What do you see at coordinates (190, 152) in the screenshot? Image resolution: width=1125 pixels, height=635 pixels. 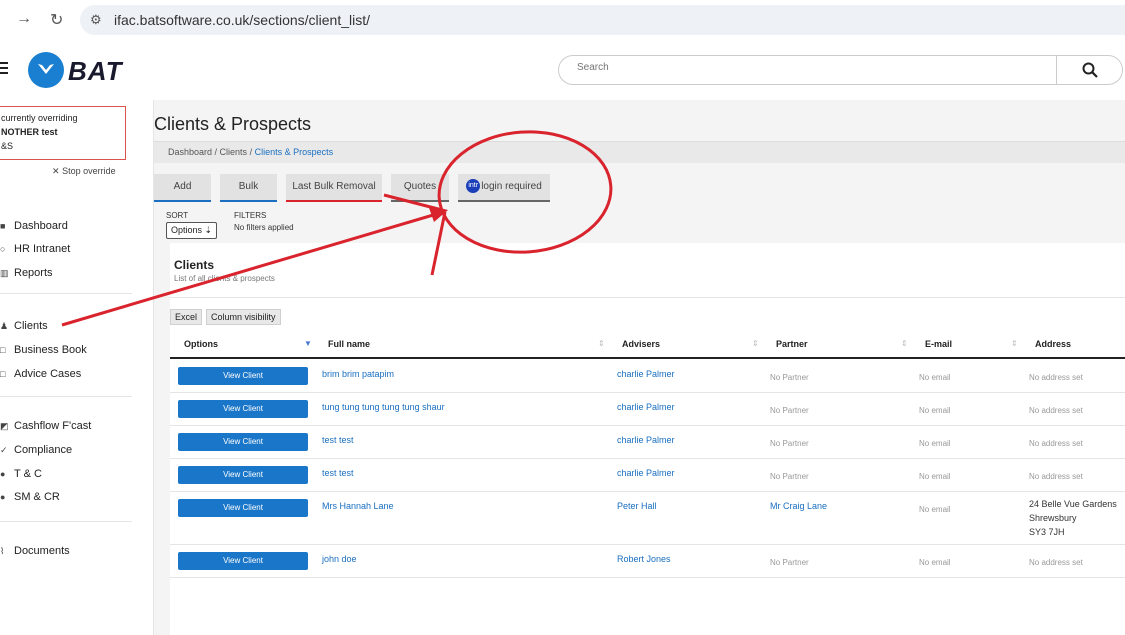 I see `breadcrumb-dashboard: Dashboard` at bounding box center [190, 152].